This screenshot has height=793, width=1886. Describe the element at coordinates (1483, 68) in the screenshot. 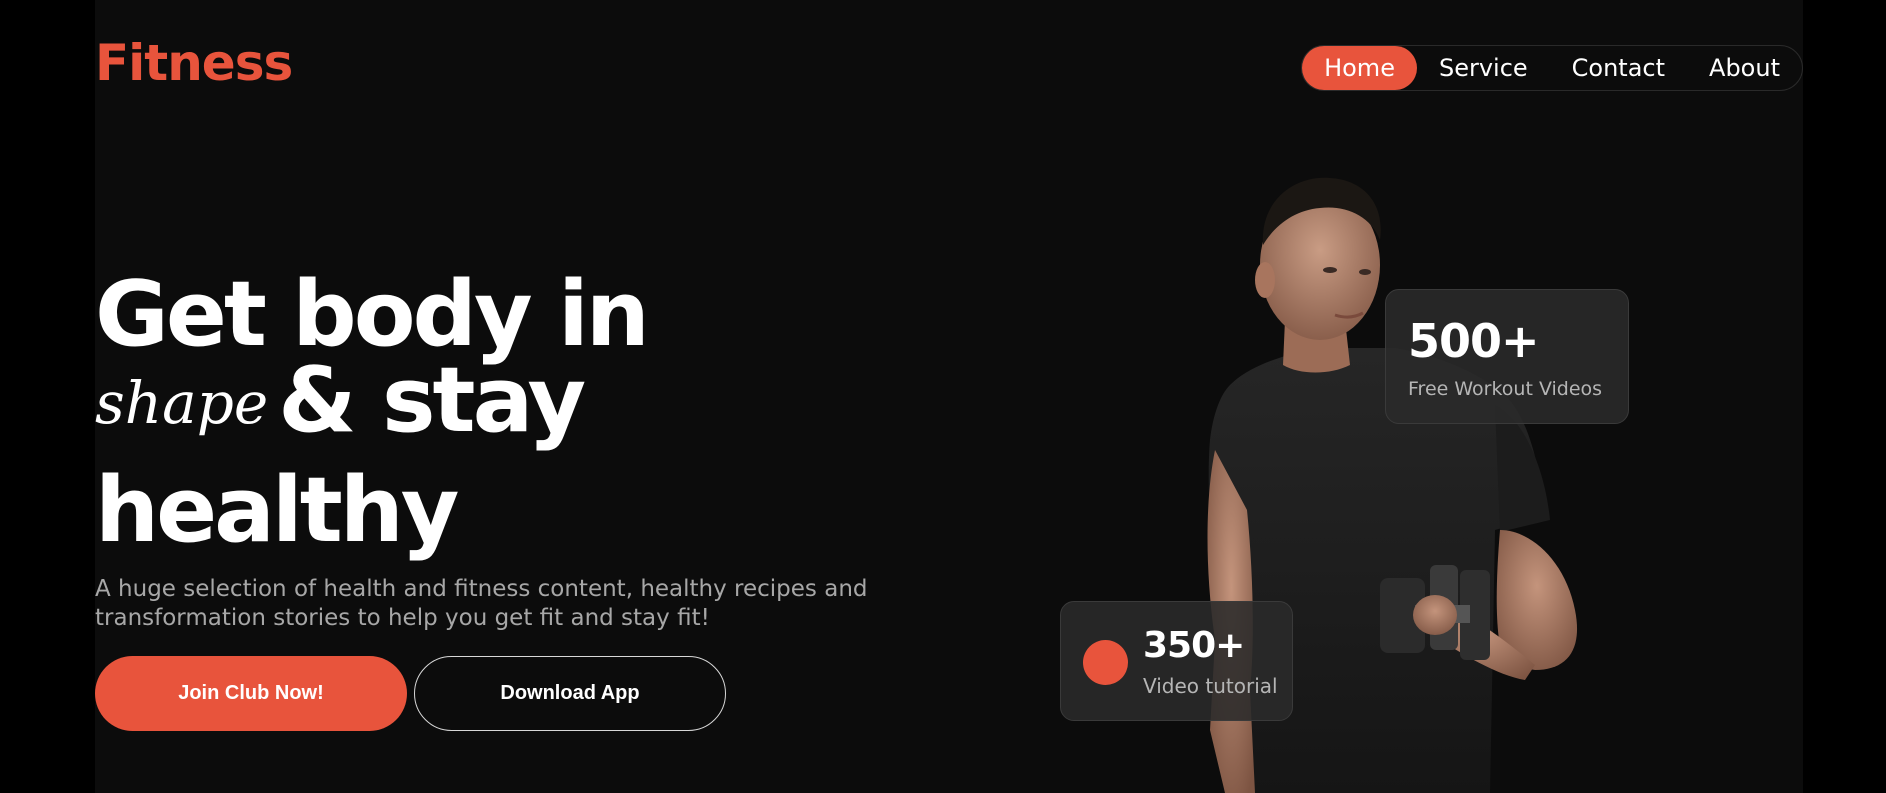

I see `nav-item-service: Service` at that location.